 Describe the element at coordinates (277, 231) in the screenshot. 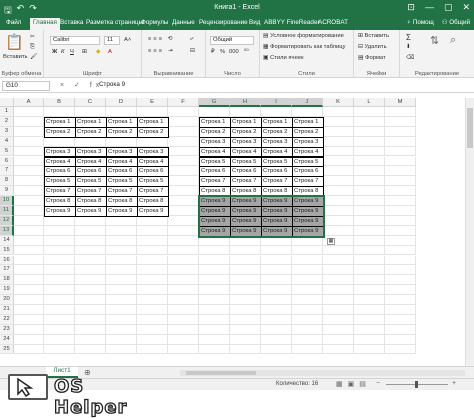

I see `table-right-cell: Строка 9` at that location.